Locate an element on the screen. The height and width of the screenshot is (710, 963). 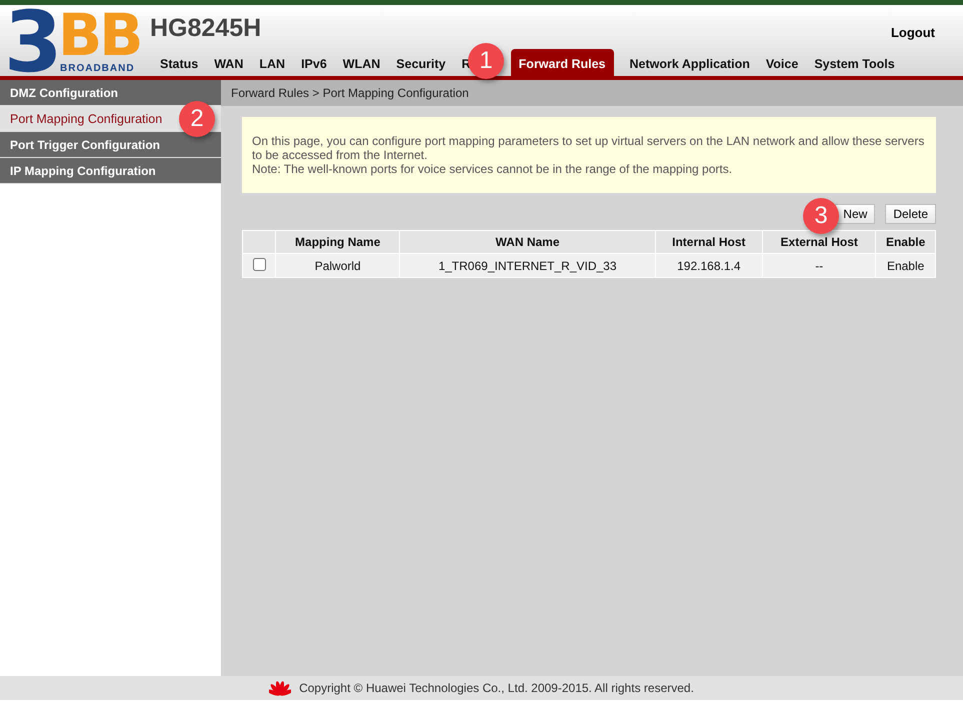
nav-tab: Voice is located at coordinates (782, 62).